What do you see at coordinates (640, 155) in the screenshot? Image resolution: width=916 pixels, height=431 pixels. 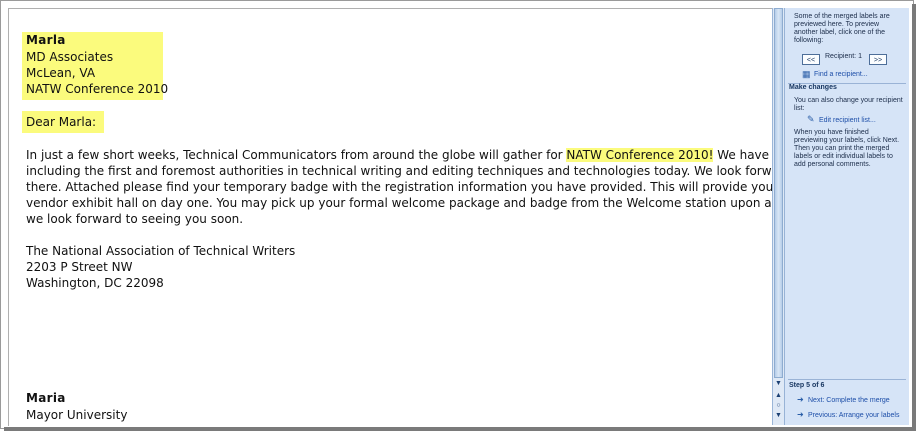 I see `event-highlight: NATW Conference 2010!` at bounding box center [640, 155].